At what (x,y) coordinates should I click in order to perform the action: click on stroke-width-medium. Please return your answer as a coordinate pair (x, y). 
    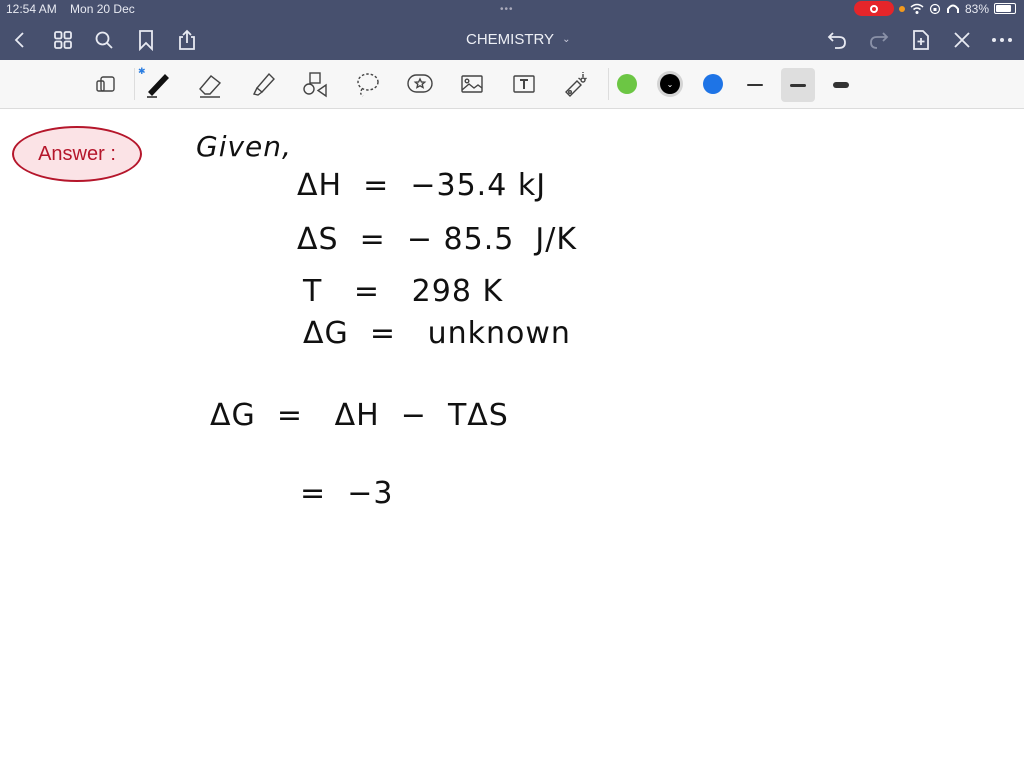
    Looking at the image, I should click on (798, 85).